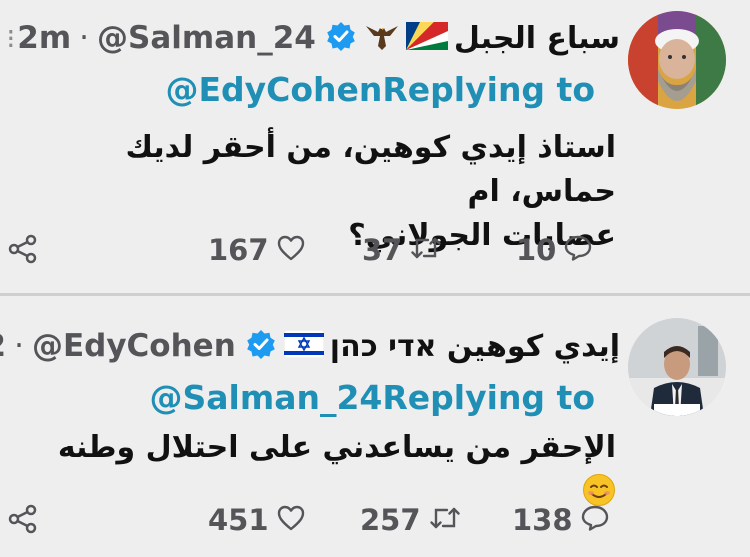 The width and height of the screenshot is (750, 557). I want to click on display-name: إيدي كوهين אדי כהן, so click(475, 346).